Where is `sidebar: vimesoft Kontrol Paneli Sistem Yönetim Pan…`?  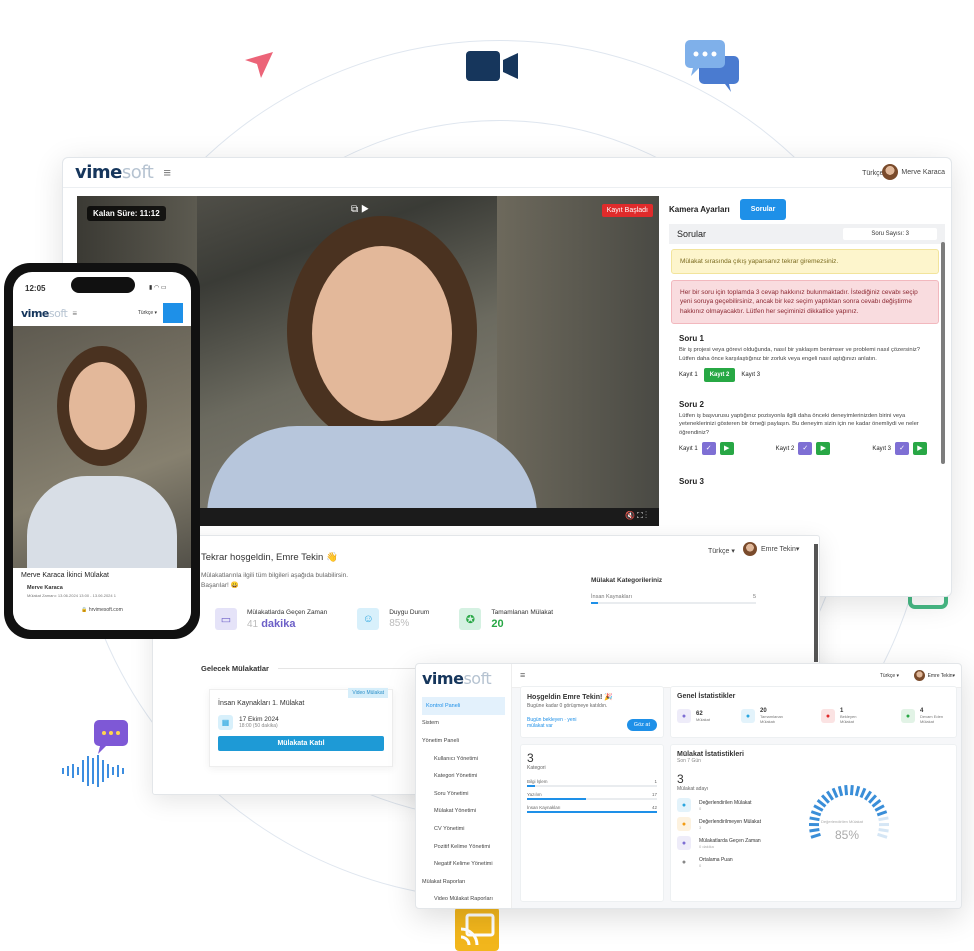
sidebar: vimesoft Kontrol Paneli Sistem Yönetim Pan… is located at coordinates (464, 786).